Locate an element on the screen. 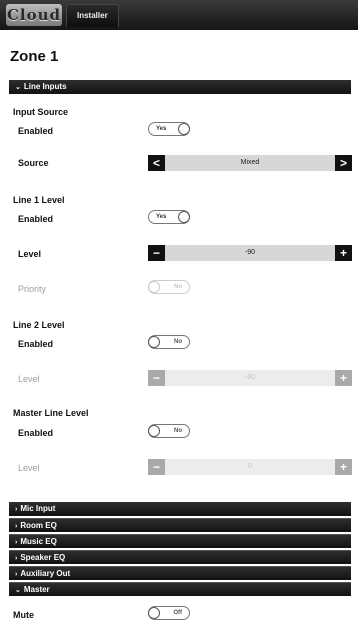 This screenshot has height=643, width=358. line1-level-value: -90 is located at coordinates (250, 252).